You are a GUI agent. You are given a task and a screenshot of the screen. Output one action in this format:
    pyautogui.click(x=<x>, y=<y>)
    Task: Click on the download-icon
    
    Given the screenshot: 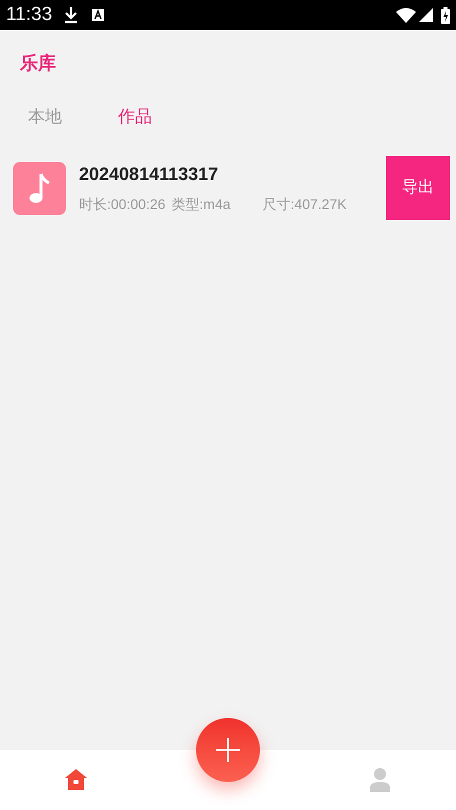 What is the action you would take?
    pyautogui.click(x=71, y=15)
    